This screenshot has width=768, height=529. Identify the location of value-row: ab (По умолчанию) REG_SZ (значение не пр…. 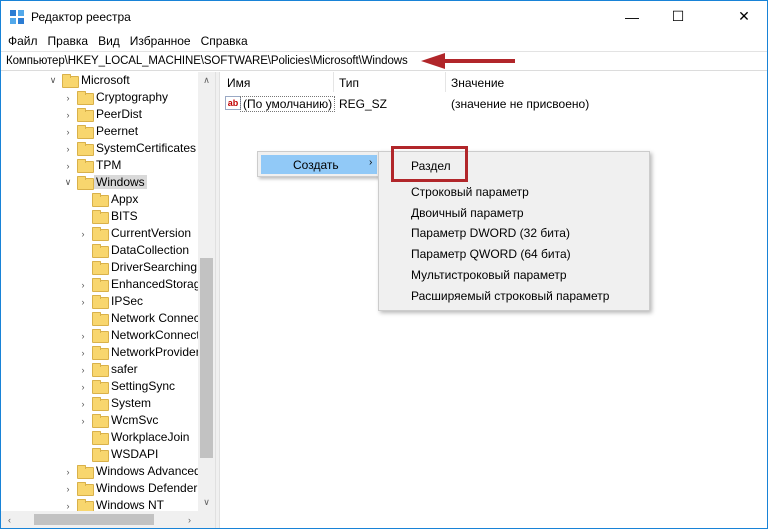
(490, 103).